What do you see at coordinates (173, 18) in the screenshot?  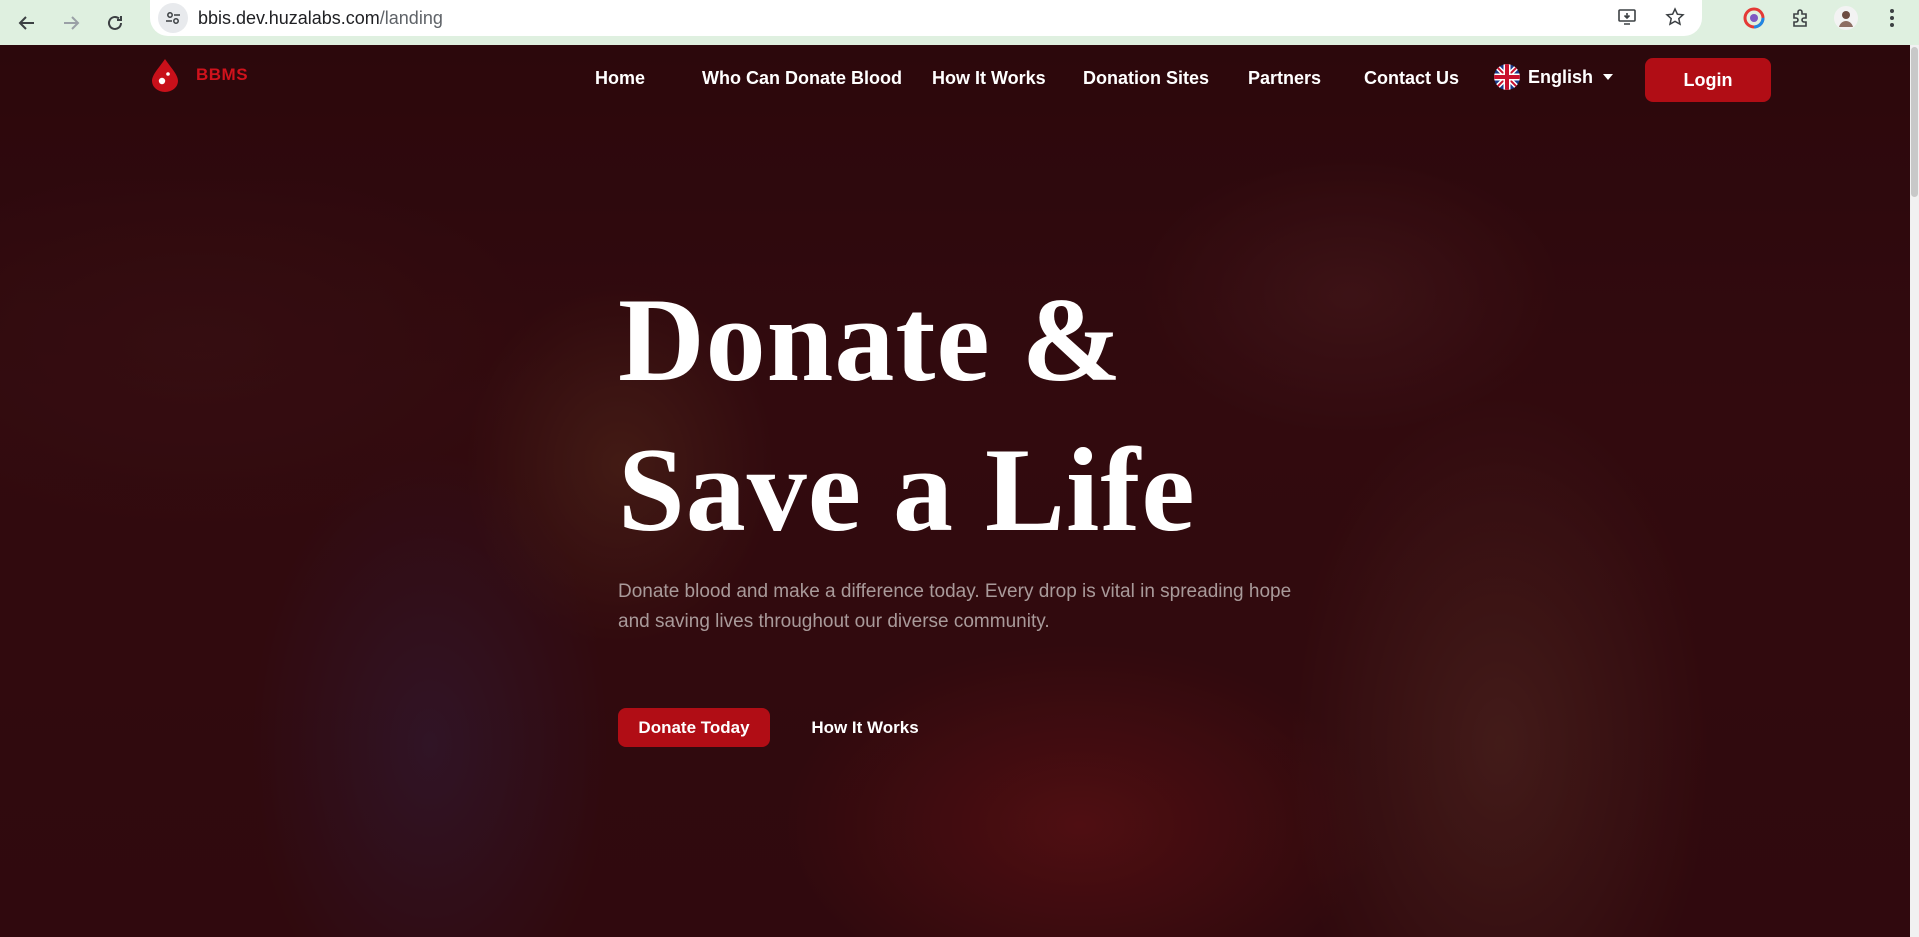 I see `site-info-icon` at bounding box center [173, 18].